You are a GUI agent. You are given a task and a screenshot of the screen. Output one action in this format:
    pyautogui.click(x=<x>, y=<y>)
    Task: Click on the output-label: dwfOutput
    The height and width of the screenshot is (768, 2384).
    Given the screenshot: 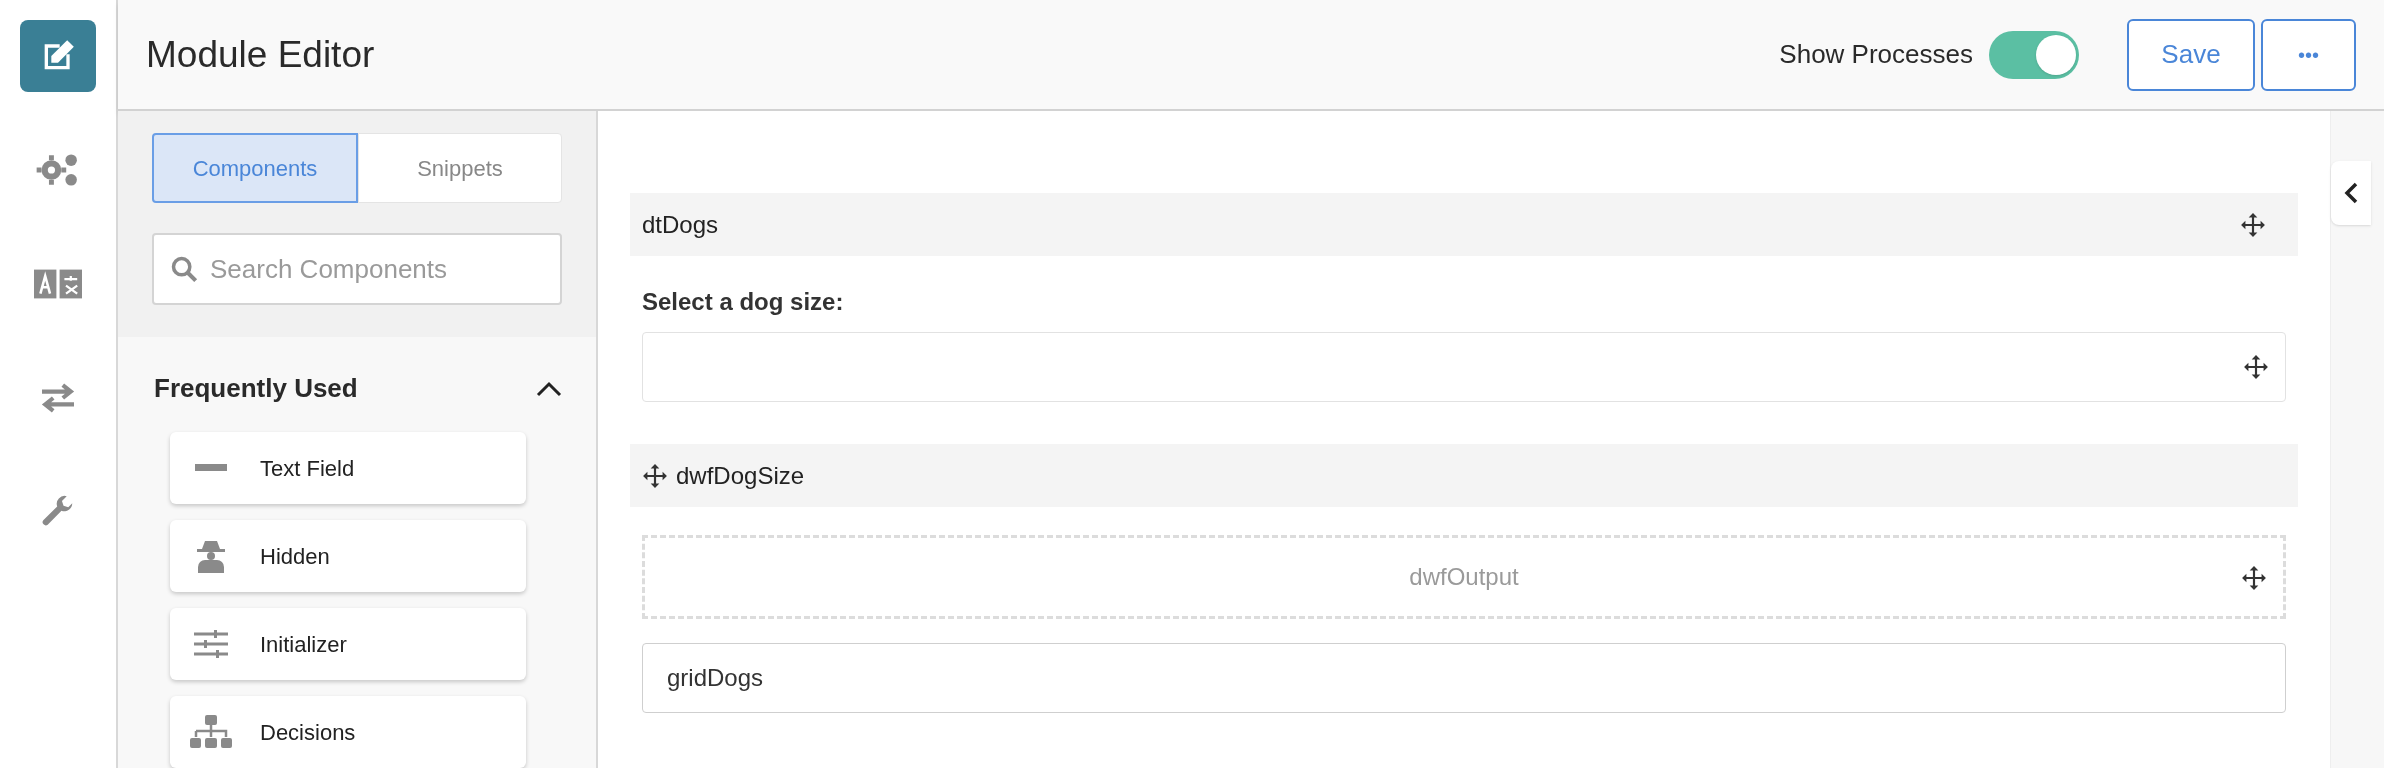 What is the action you would take?
    pyautogui.click(x=1464, y=577)
    